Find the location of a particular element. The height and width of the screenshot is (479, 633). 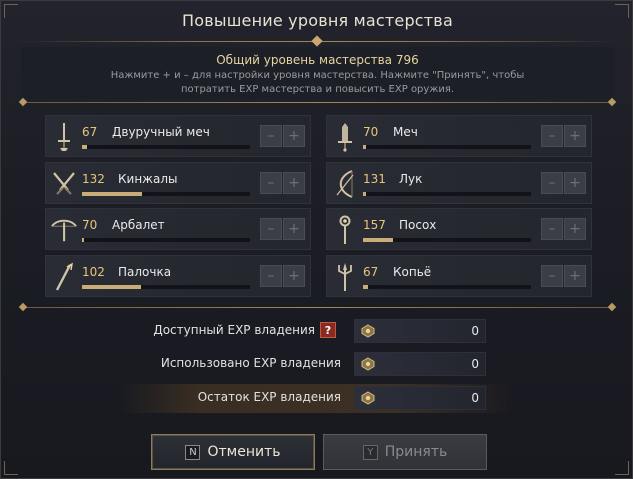

weapon-mastery-card: 67 Копьё – + is located at coordinates (459, 276).